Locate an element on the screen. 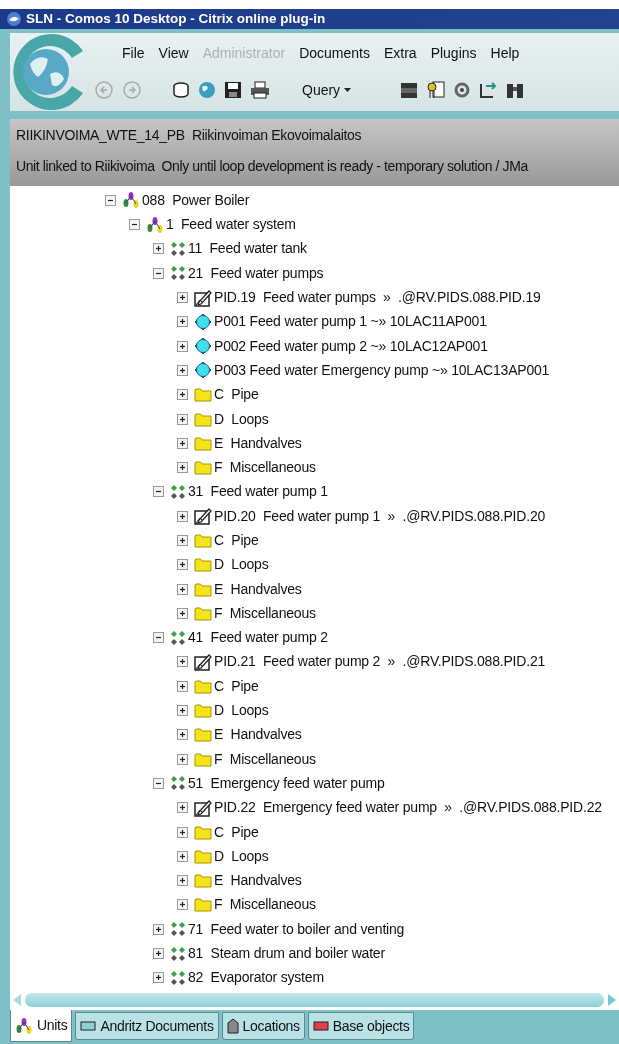 This screenshot has width=619, height=1044. save-icon is located at coordinates (233, 90).